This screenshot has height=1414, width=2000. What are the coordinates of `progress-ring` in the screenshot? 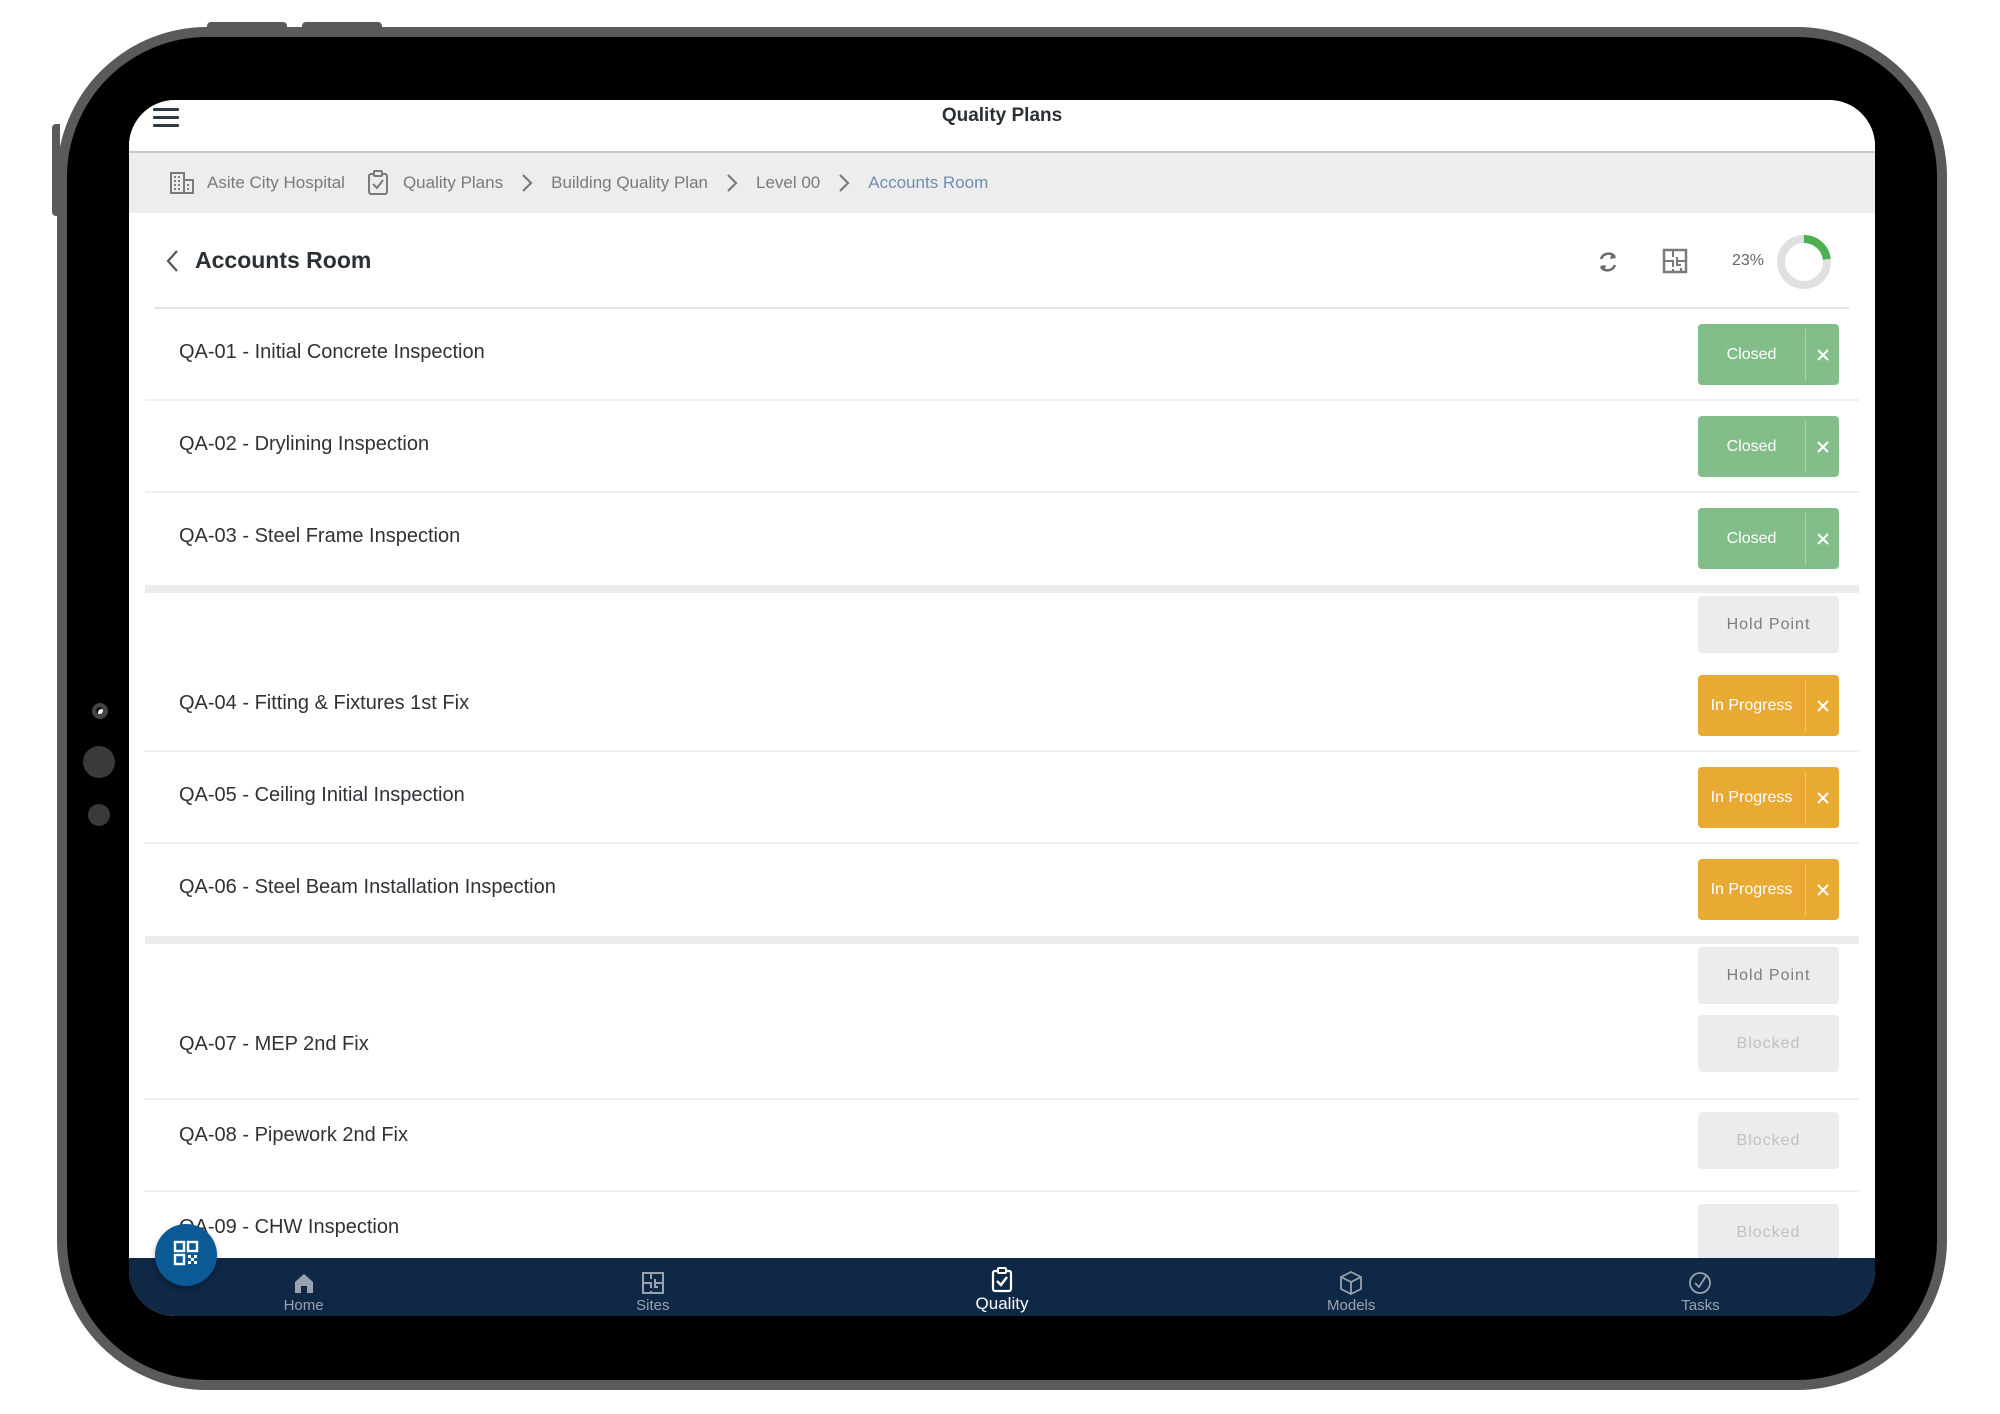 It's located at (1804, 262).